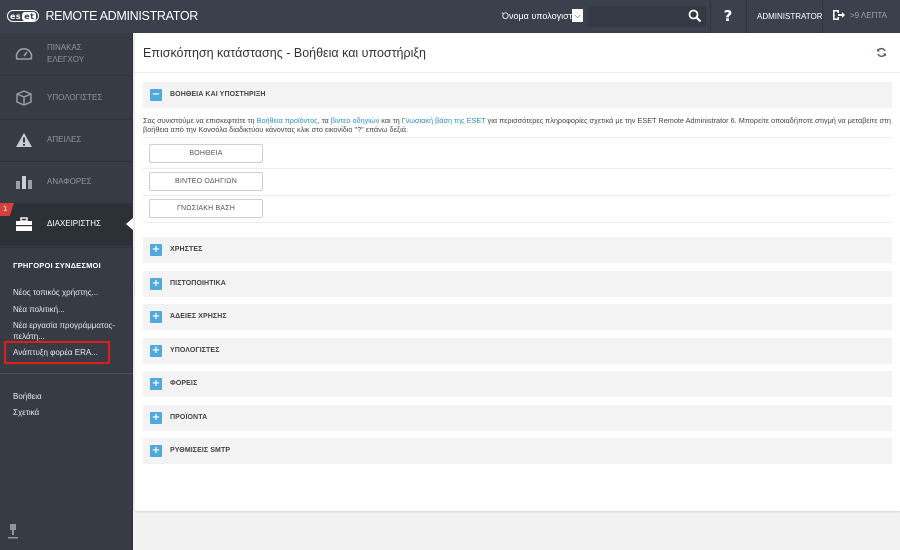  What do you see at coordinates (868, 15) in the screenshot?
I see `session-timeout-label: >9 ΛΕΠΤΑ` at bounding box center [868, 15].